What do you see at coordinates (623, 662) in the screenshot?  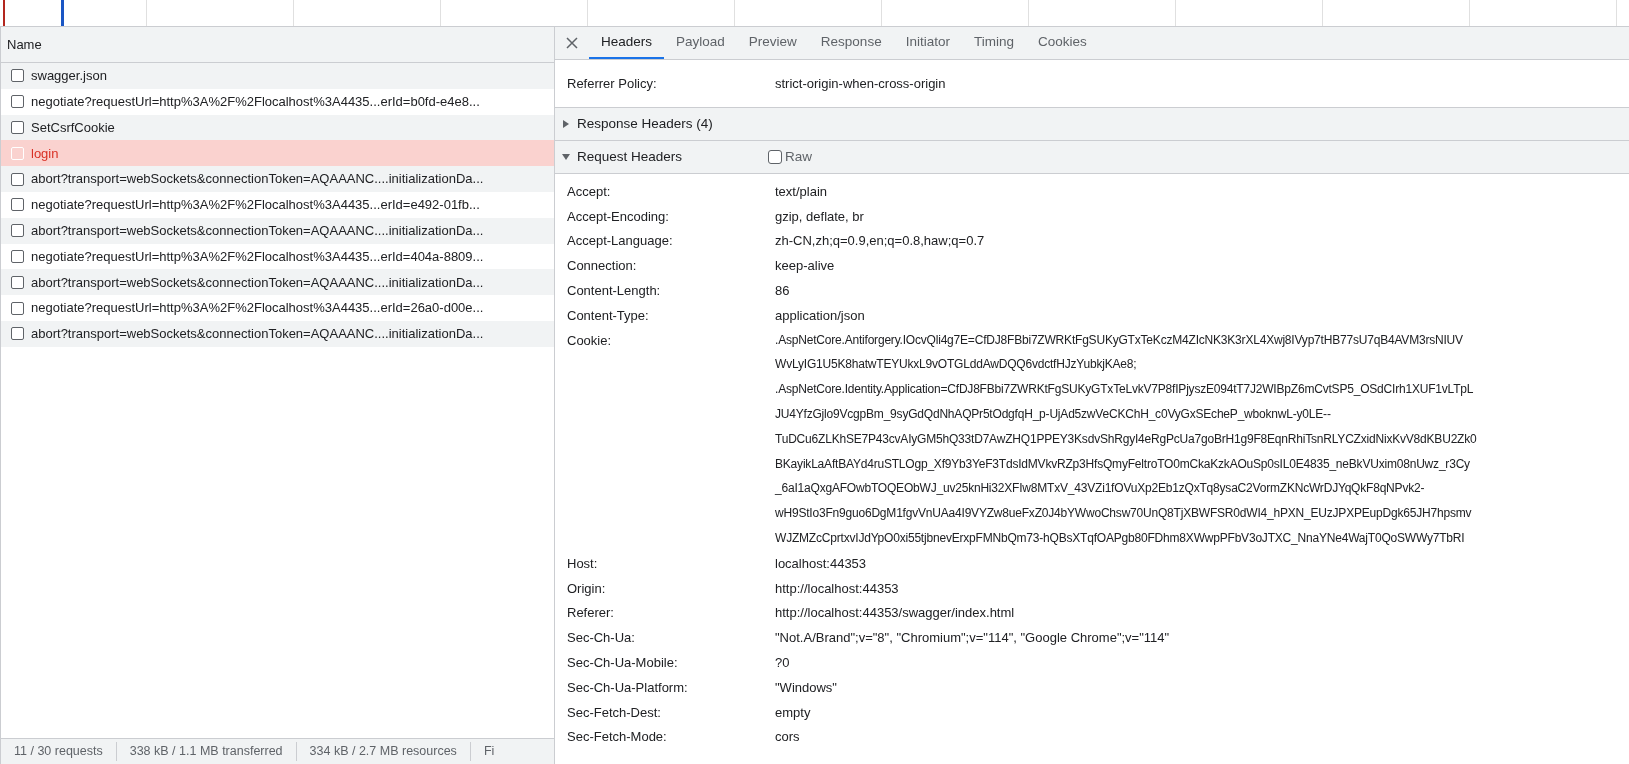 I see `header-name: Sec-Ch-Ua-Mobile:` at bounding box center [623, 662].